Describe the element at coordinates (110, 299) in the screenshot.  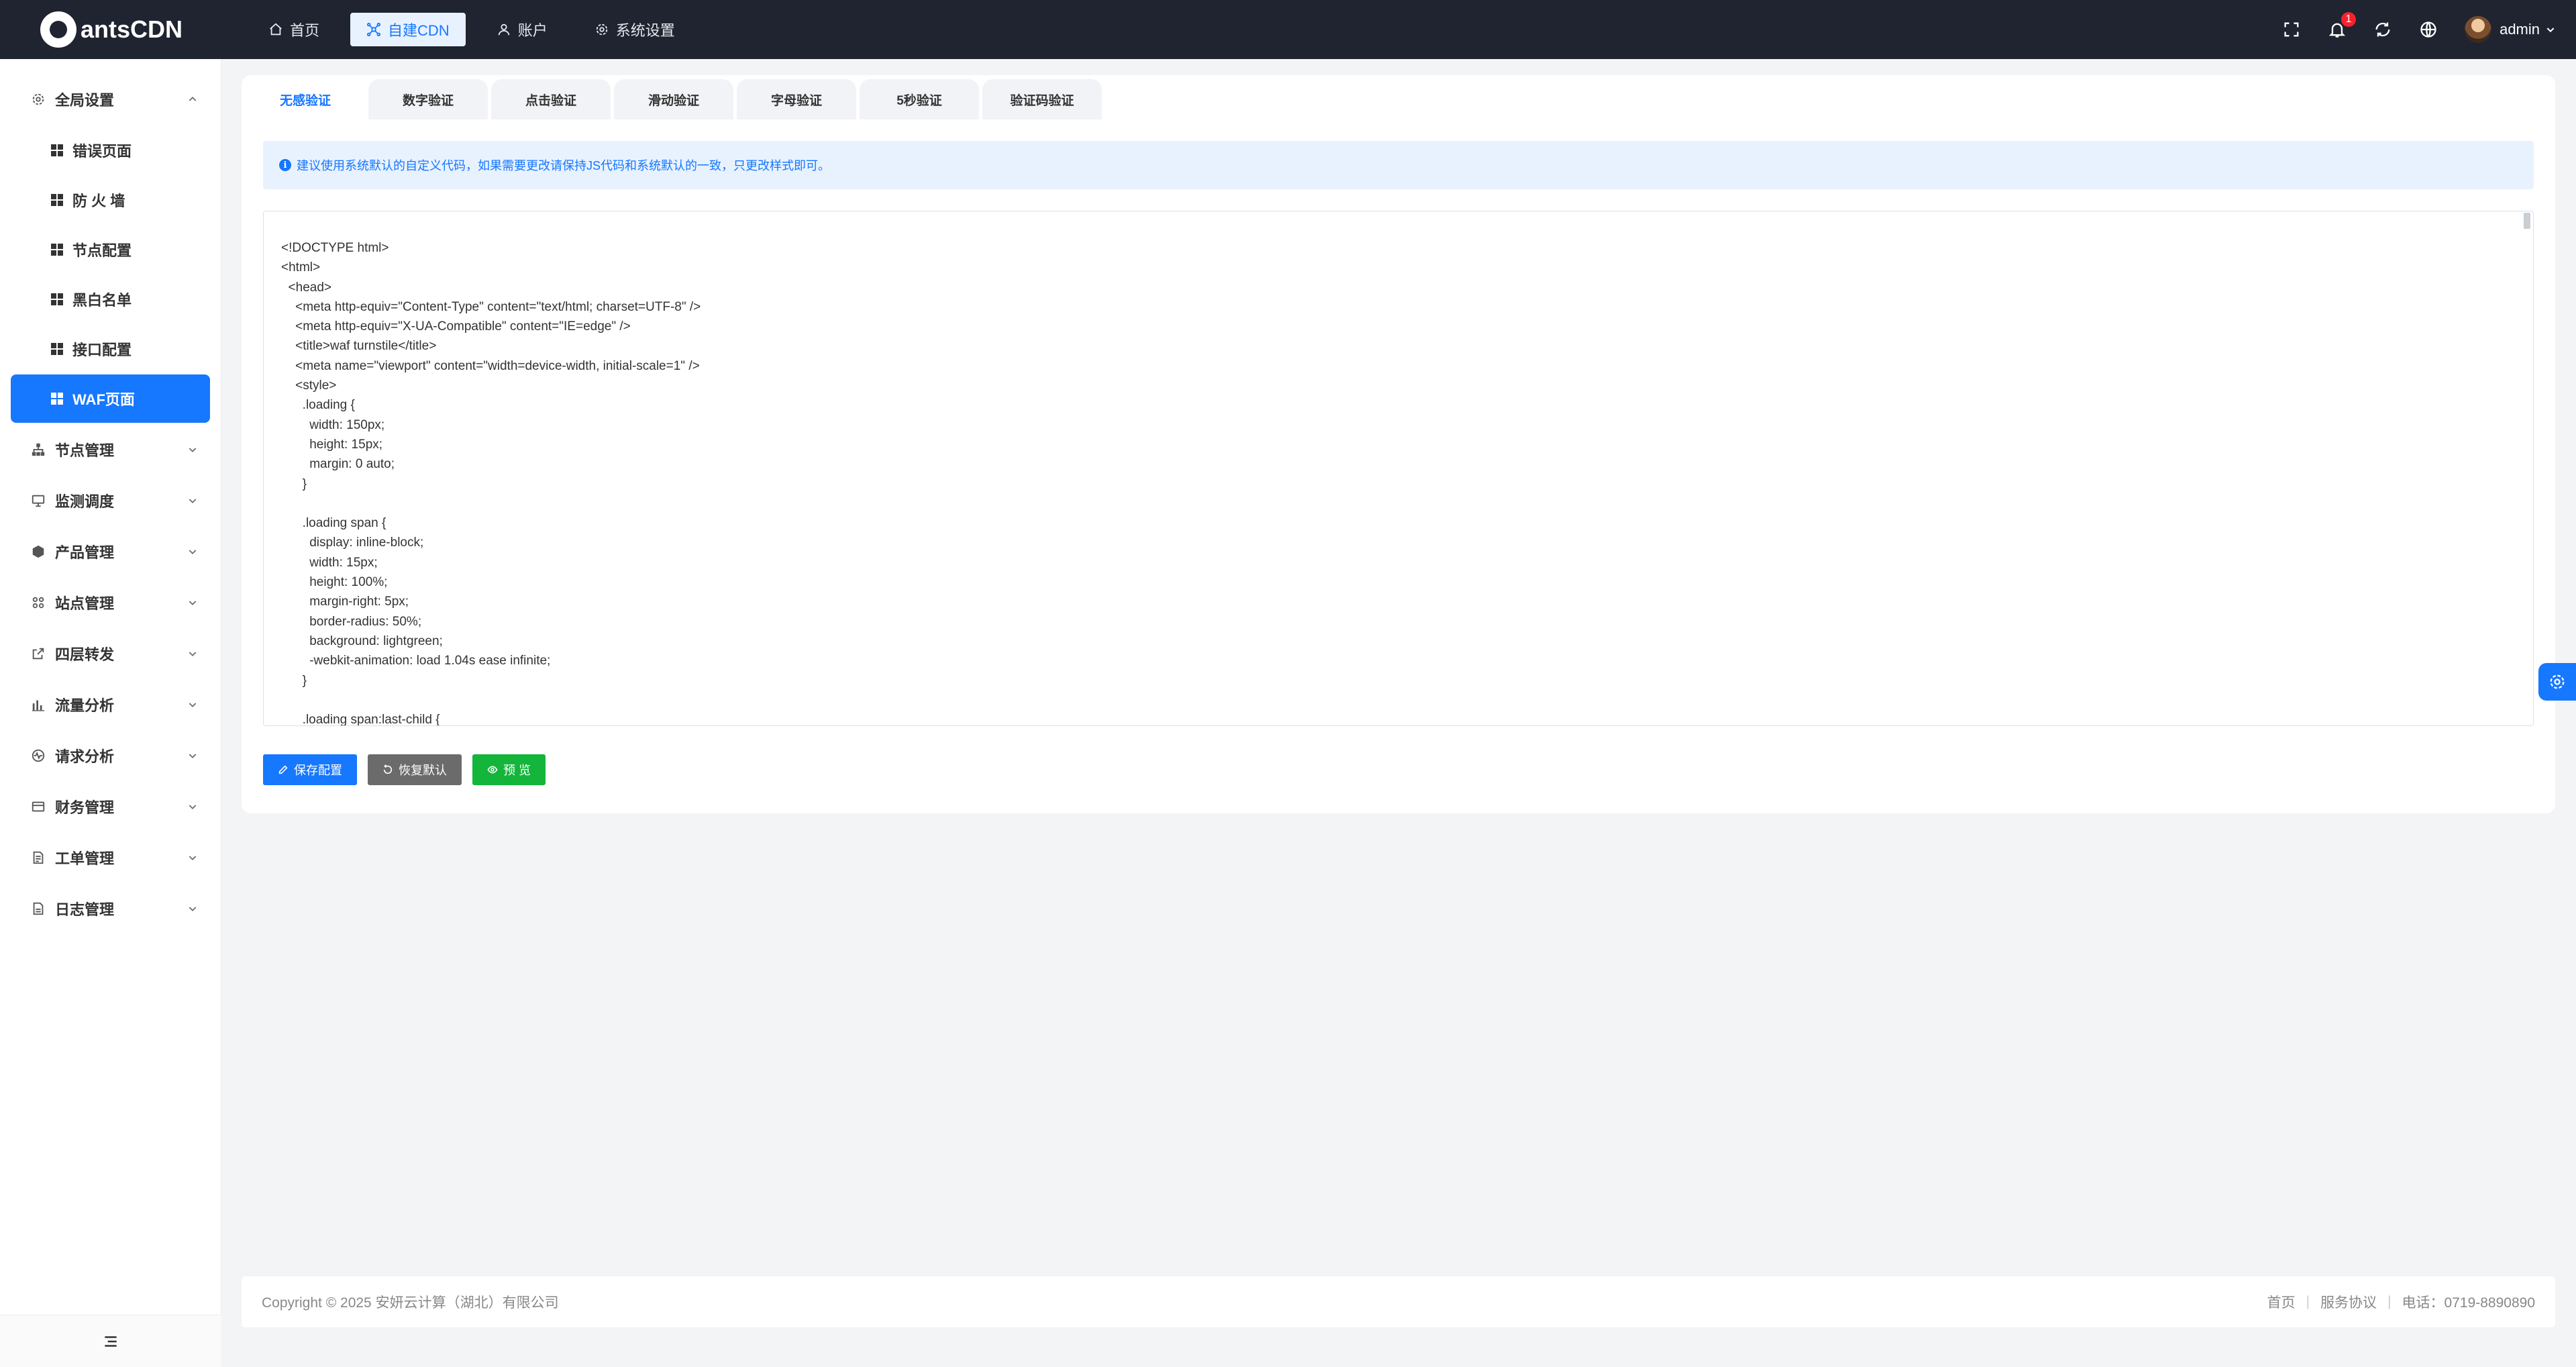
I see `sidebar-item-blacklist-whitelist: 黑白名单` at that location.